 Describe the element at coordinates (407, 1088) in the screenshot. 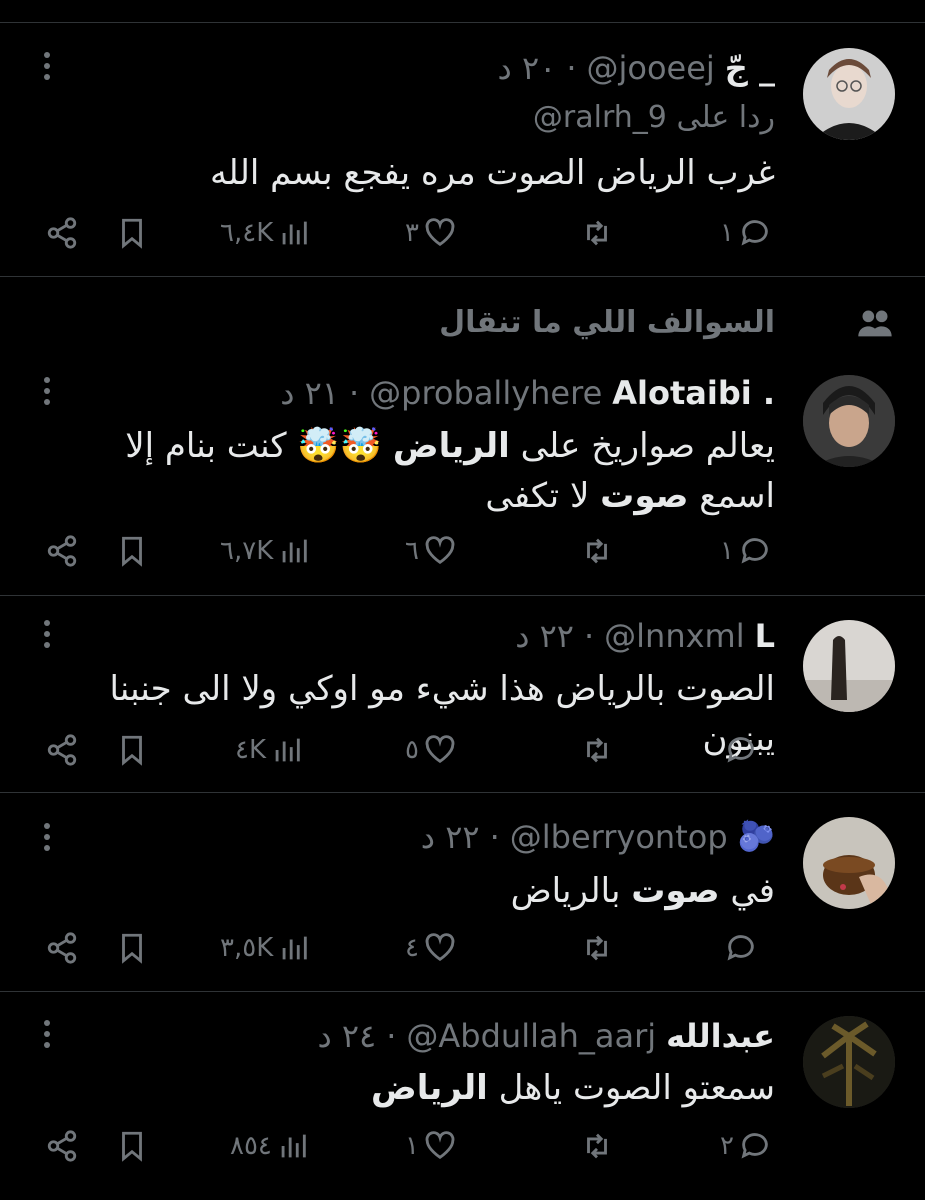

I see `tweet-text: سمعتو الصوت ياهل الرياض` at that location.